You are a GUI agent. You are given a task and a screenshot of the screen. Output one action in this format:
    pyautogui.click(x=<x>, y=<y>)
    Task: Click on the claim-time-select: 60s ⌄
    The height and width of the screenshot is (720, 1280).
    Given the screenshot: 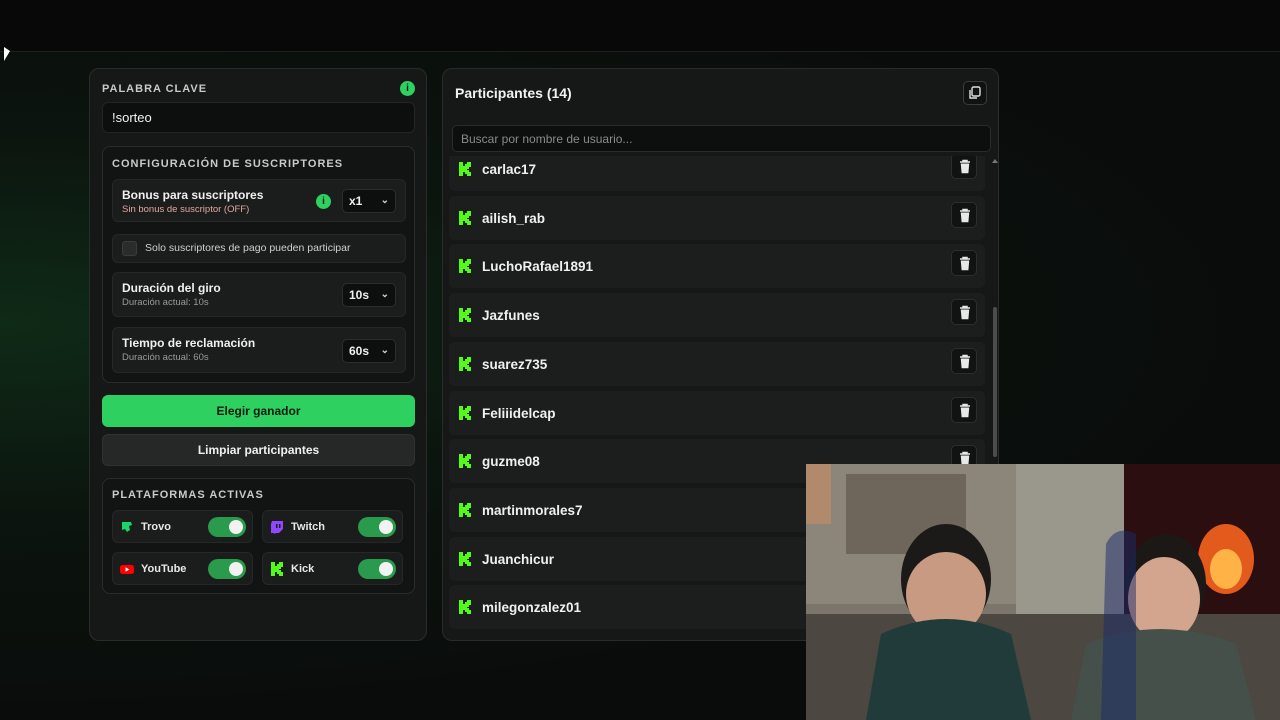 What is the action you would take?
    pyautogui.click(x=369, y=351)
    